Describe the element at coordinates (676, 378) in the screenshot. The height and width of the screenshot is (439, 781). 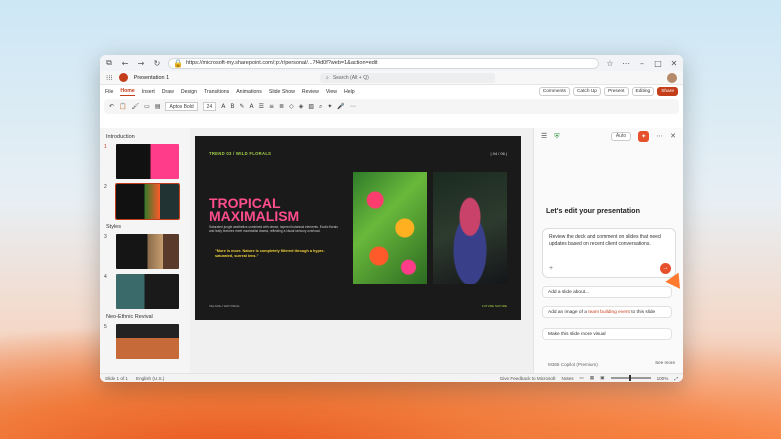
I see `fit-icon: ⤢` at that location.